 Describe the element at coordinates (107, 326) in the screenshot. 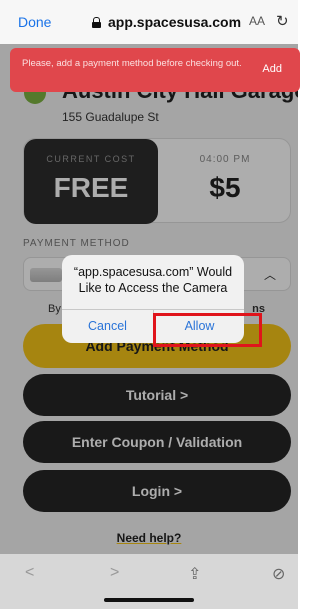

I see `cancel-button: Cancel` at that location.